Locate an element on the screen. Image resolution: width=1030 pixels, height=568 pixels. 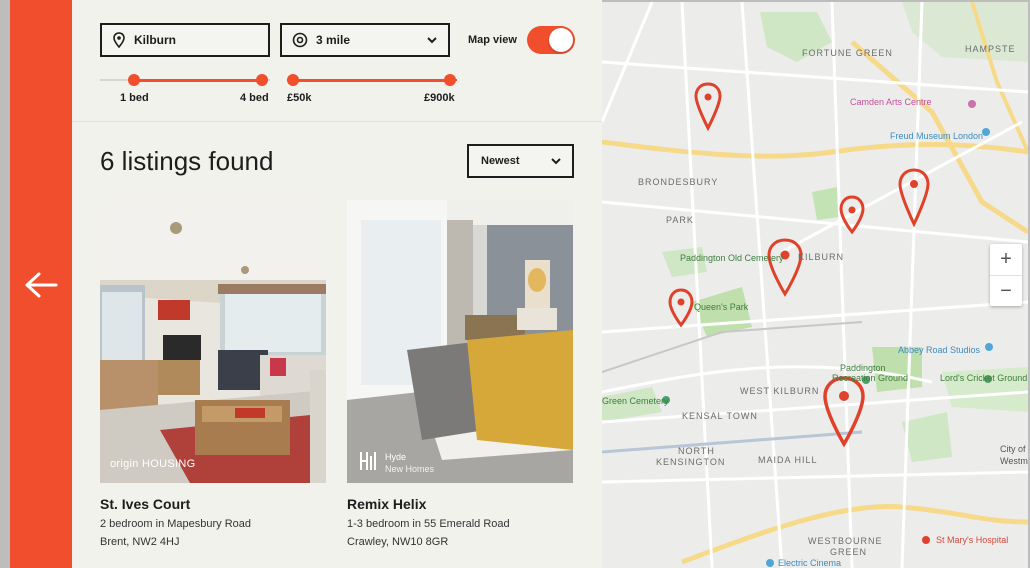
brand-name: Hyde is located at coordinates (396, 457).